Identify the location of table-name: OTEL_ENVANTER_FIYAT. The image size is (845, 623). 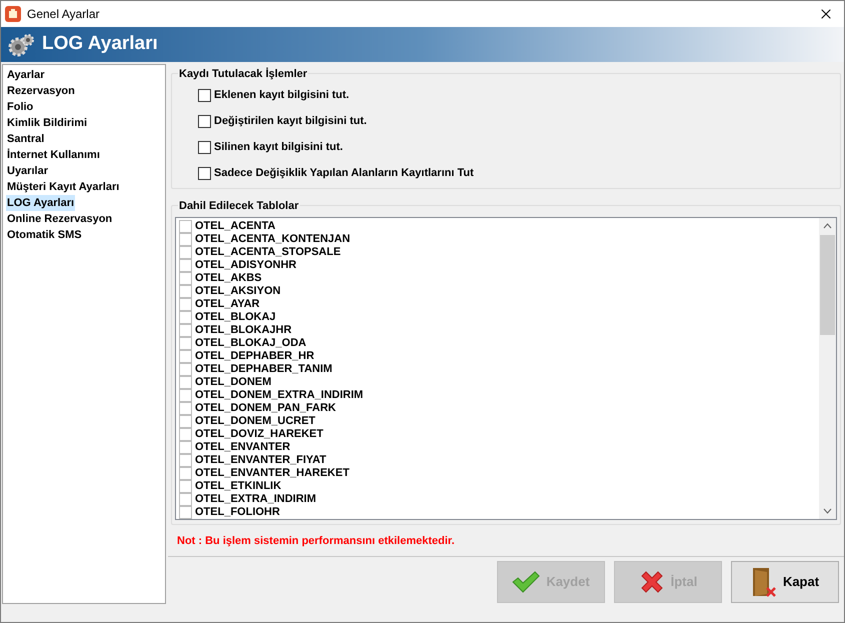
(260, 460).